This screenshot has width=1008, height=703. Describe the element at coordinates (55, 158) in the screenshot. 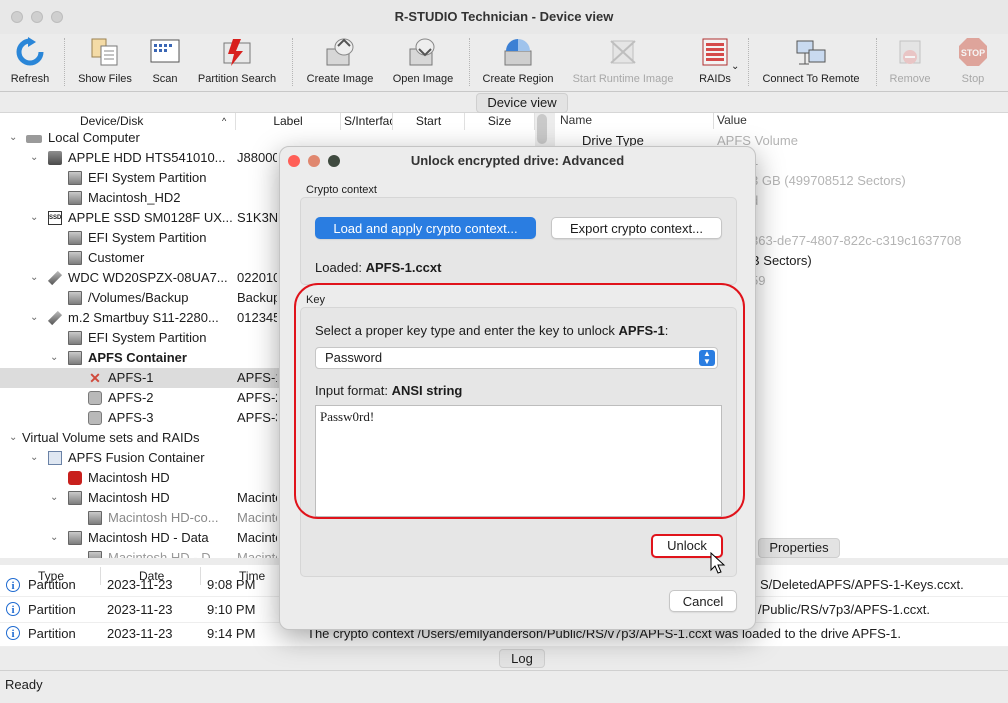

I see `hdd-icon` at that location.